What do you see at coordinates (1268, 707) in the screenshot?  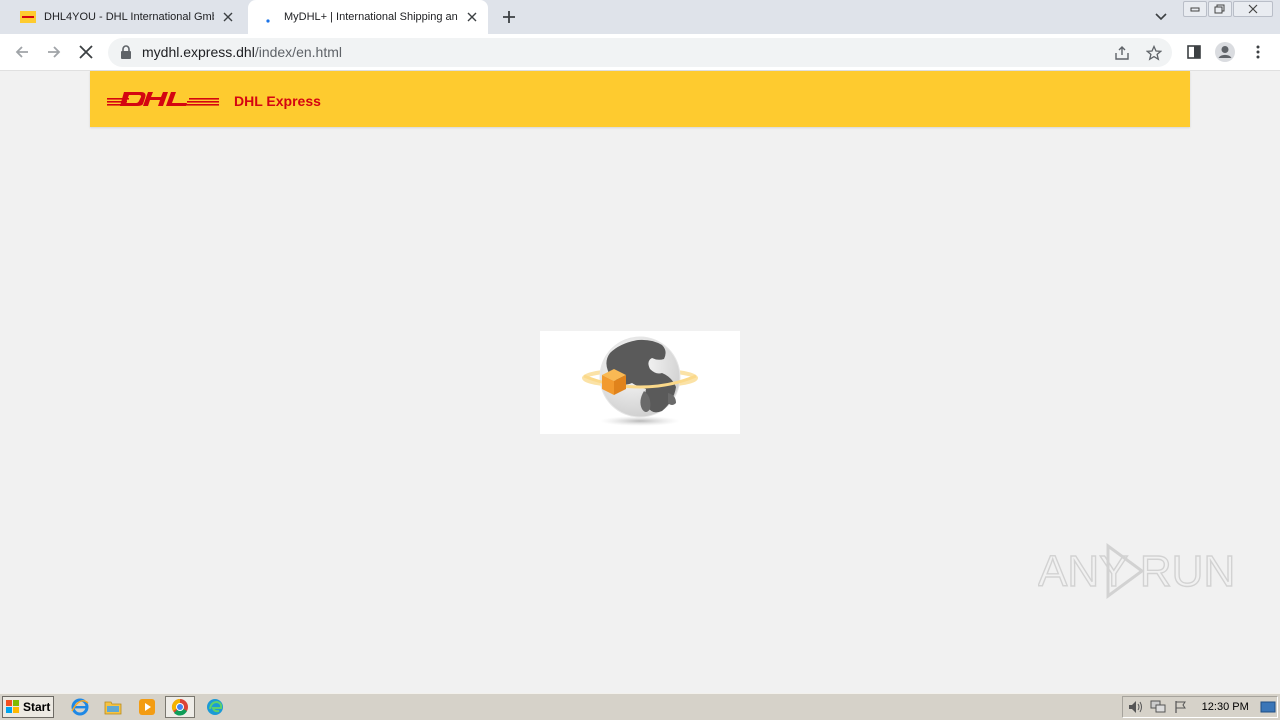 I see `show-desktop-icon` at bounding box center [1268, 707].